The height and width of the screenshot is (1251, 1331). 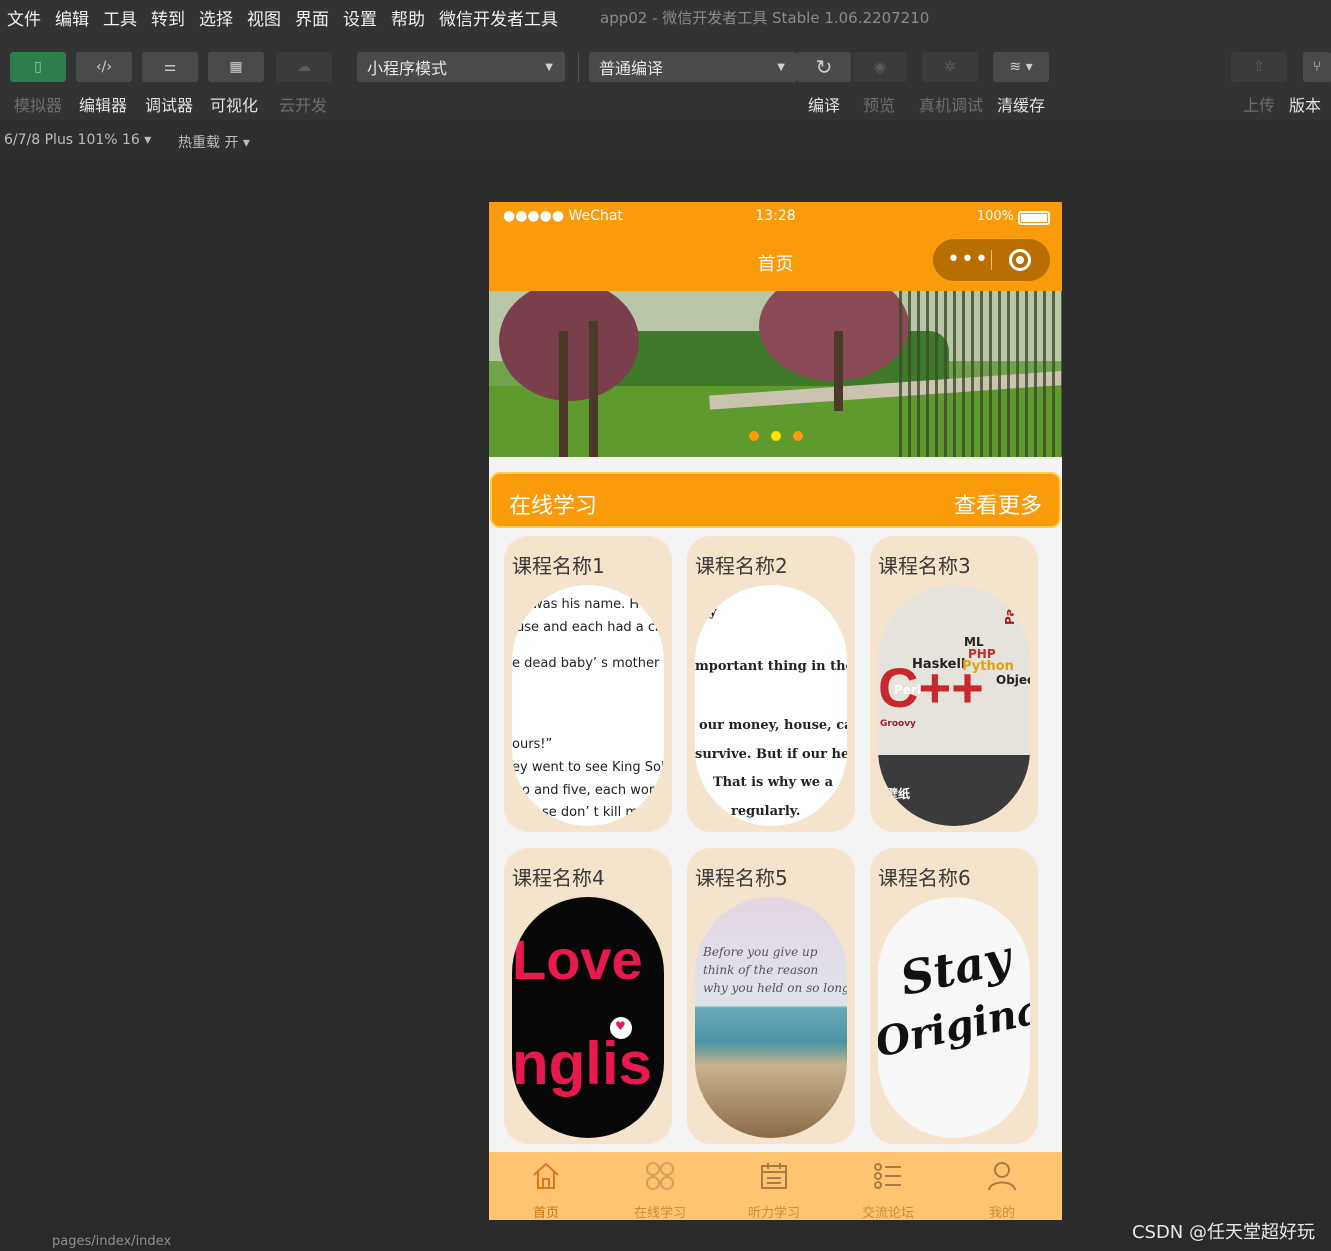 I want to click on menu-settings: 设置, so click(x=360, y=17).